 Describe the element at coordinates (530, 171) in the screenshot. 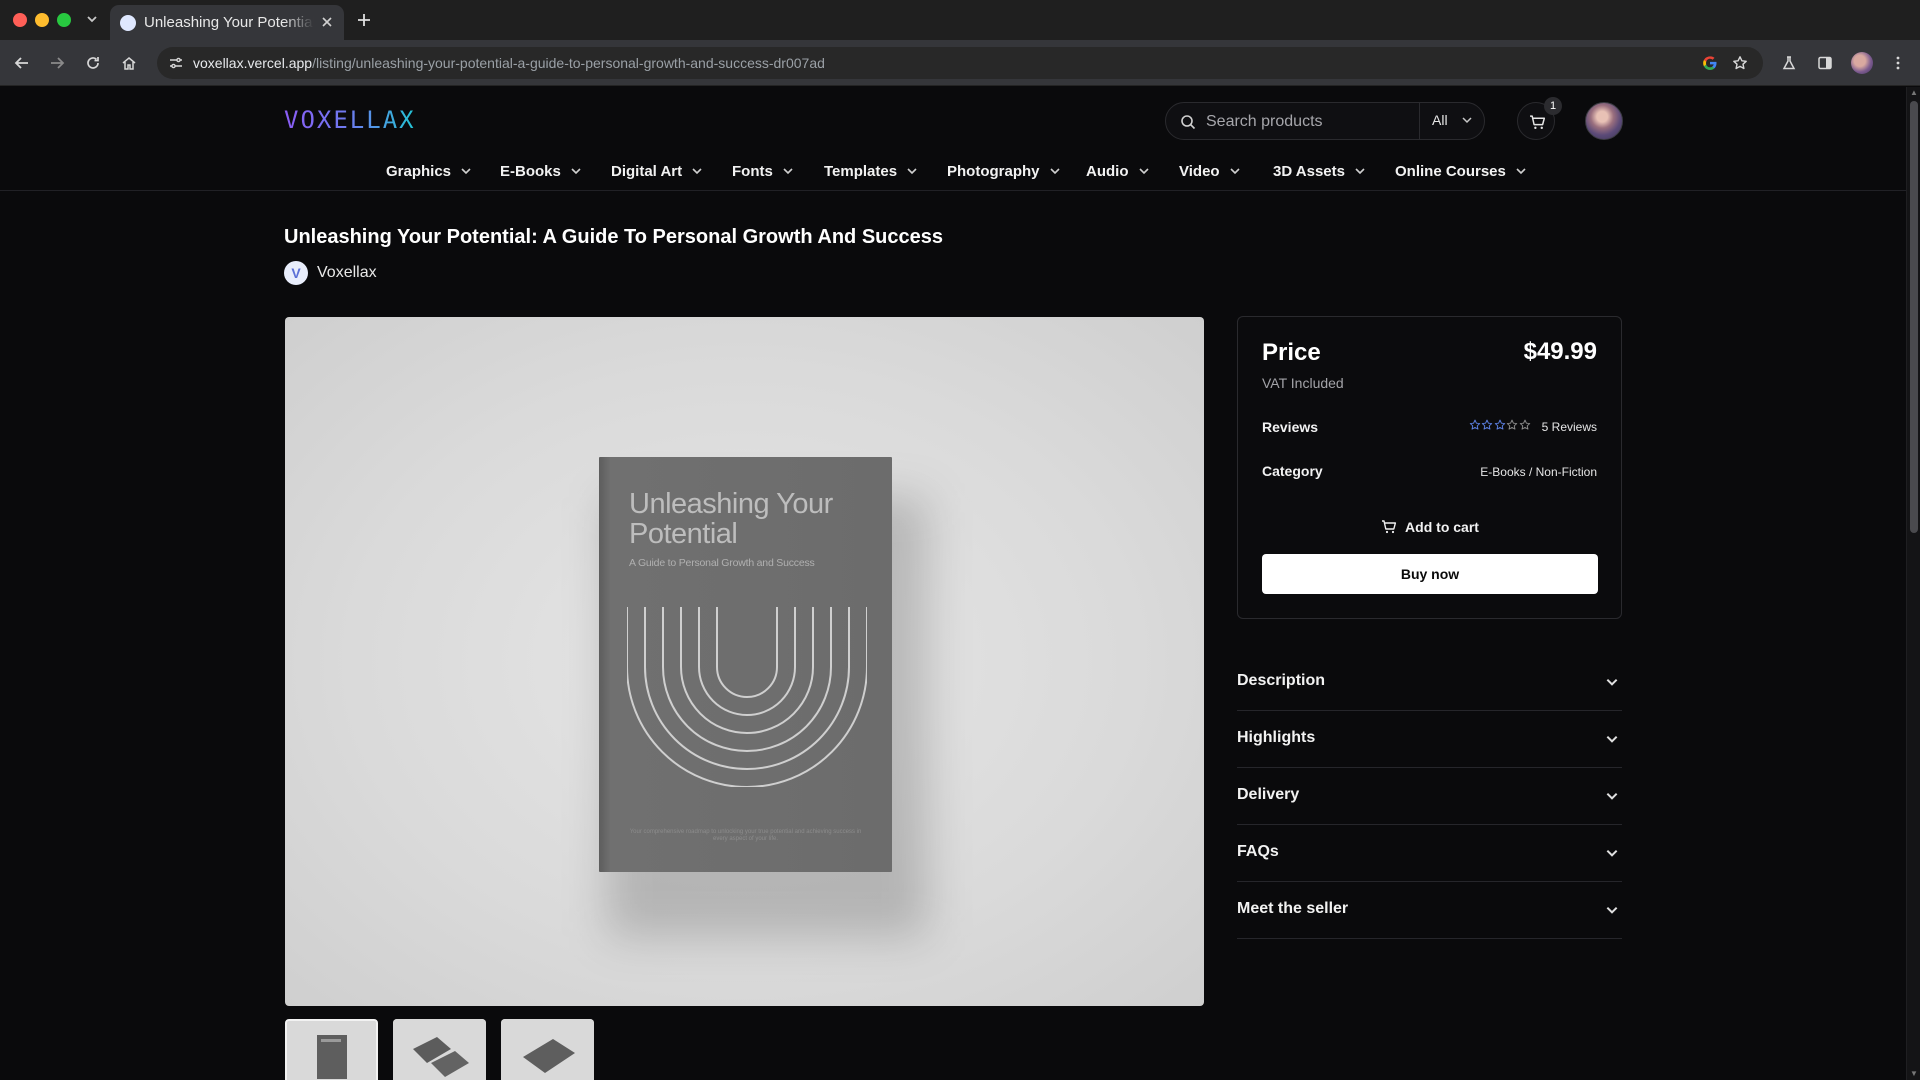

I see `nav-item-label: E-Books` at that location.